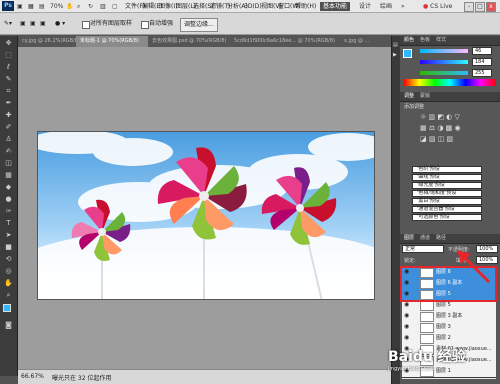  I want to click on brush-size-picker: ● ▾, so click(60, 24).